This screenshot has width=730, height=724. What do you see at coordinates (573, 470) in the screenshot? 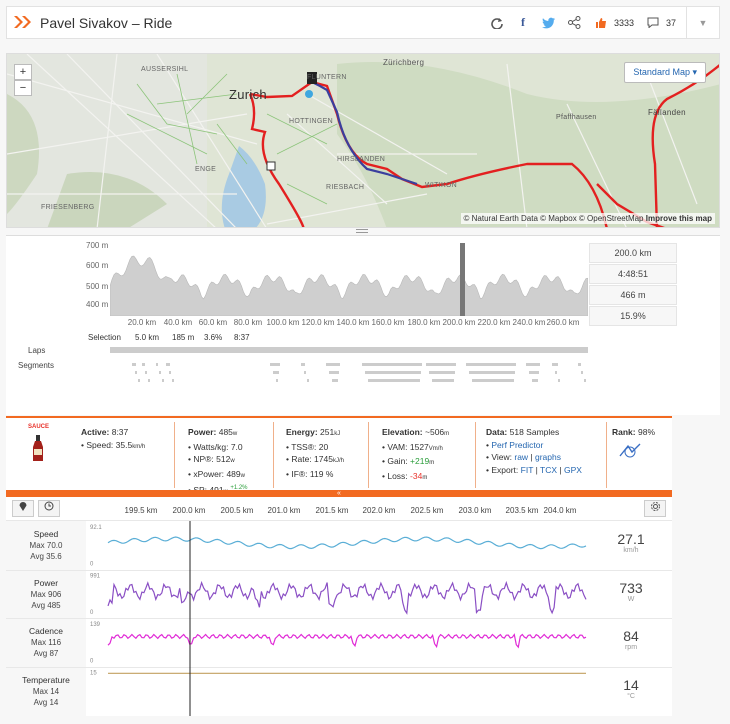
I see `export-gpx-link: GPX` at bounding box center [573, 470].